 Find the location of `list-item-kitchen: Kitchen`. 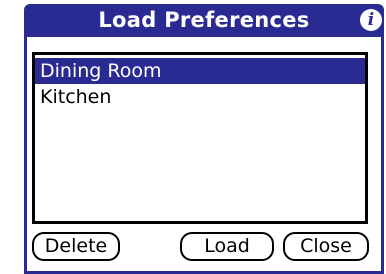

list-item-kitchen: Kitchen is located at coordinates (200, 97).